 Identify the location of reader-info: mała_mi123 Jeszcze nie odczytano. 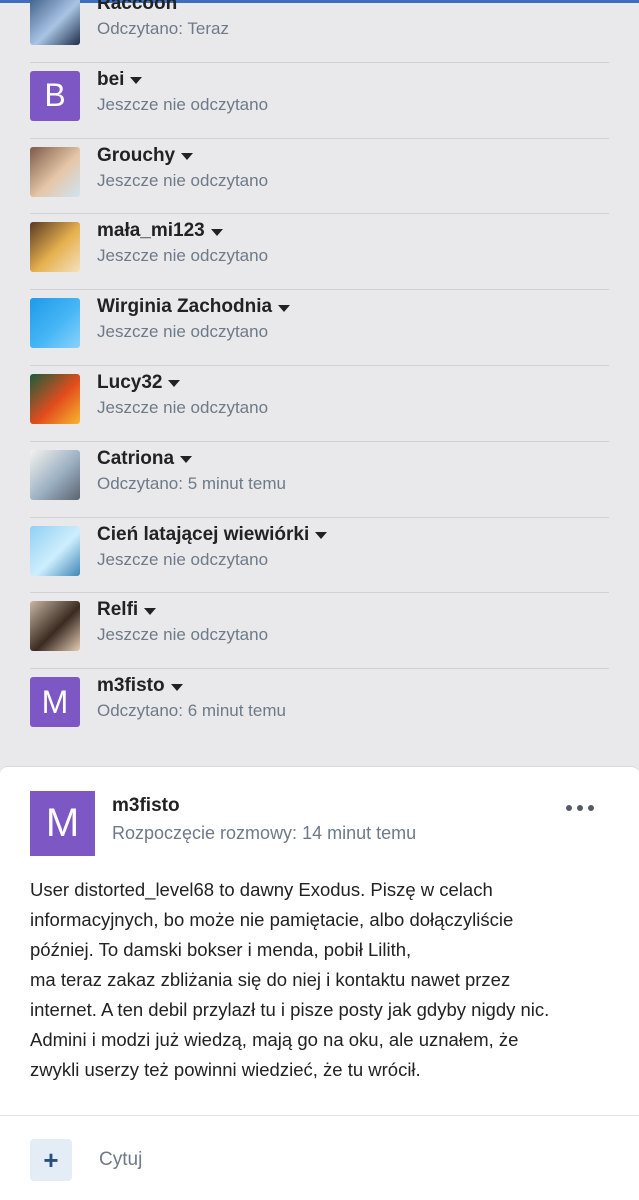
(182, 242).